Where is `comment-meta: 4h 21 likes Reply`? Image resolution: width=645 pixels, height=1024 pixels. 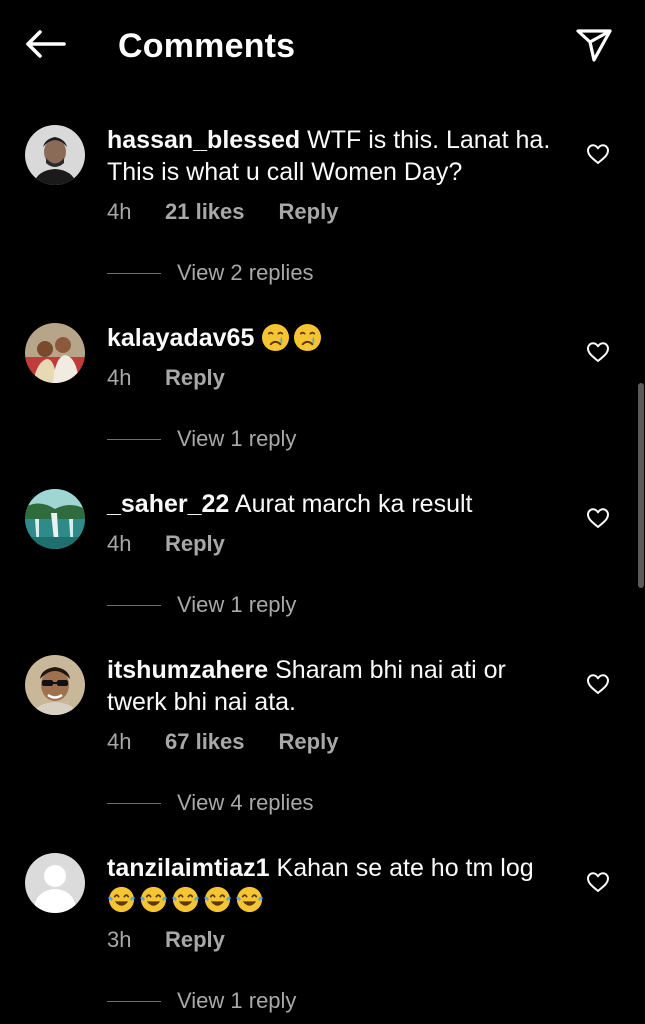
comment-meta: 4h 21 likes Reply is located at coordinates (222, 212).